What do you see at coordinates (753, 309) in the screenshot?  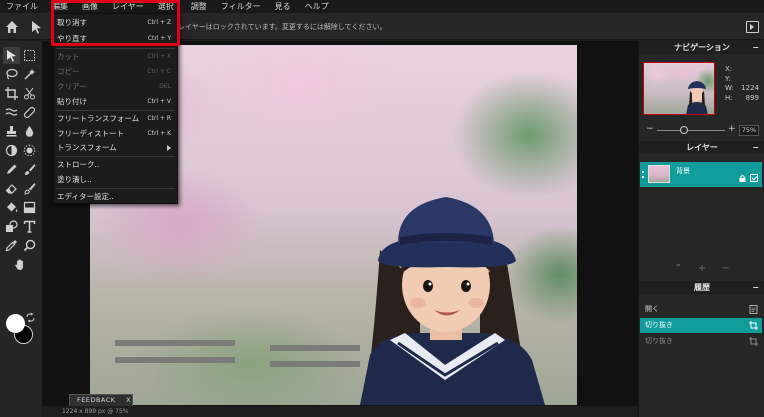 I see `open-file-icon` at bounding box center [753, 309].